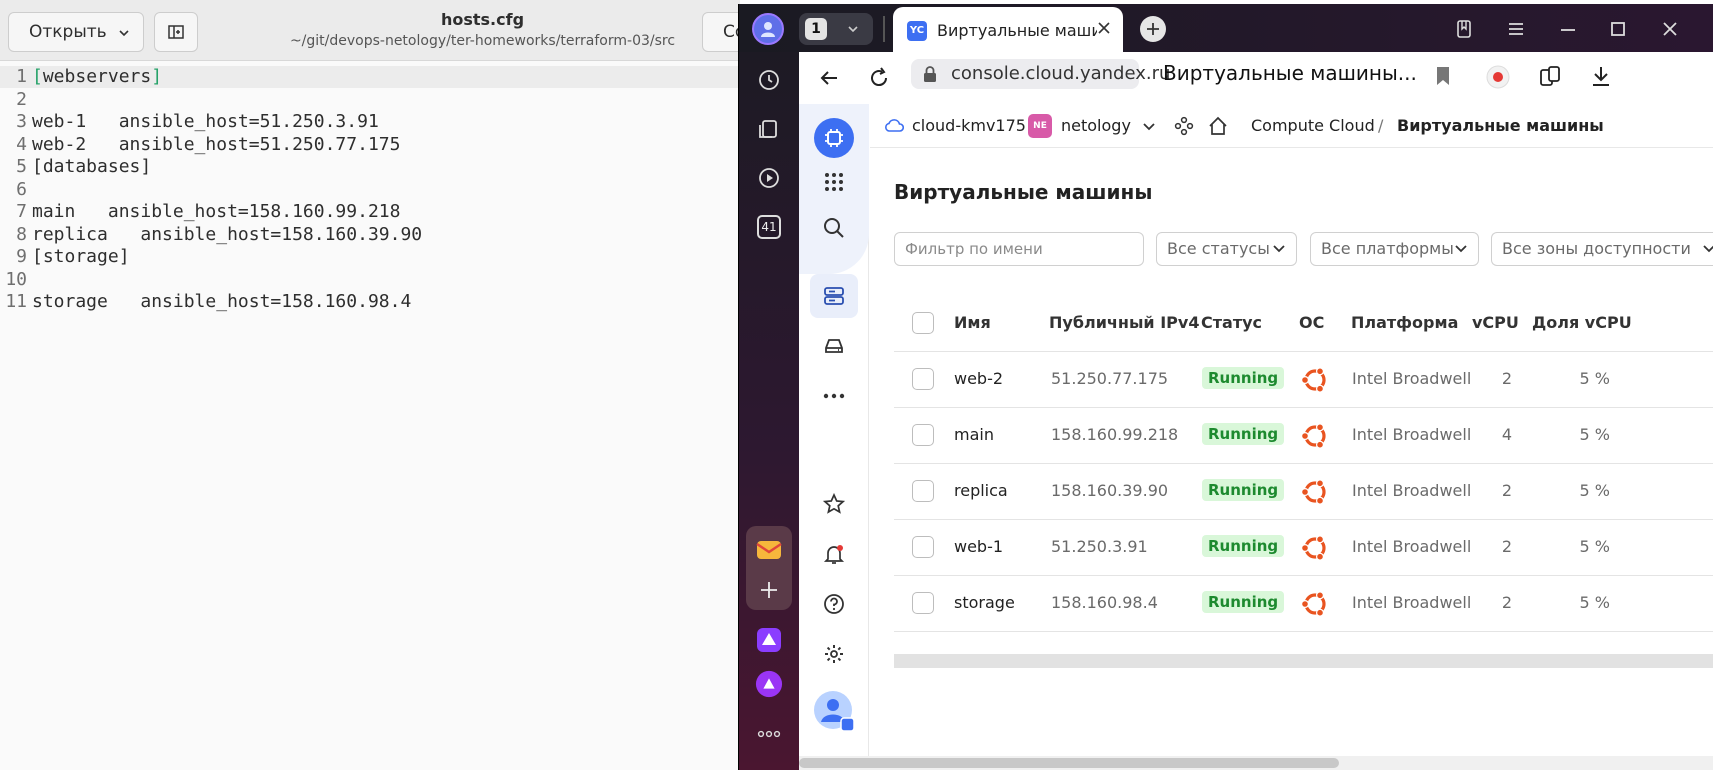  What do you see at coordinates (1582, 322) in the screenshot?
I see `column-header-vcpu-fraction: Доля vCPU` at bounding box center [1582, 322].